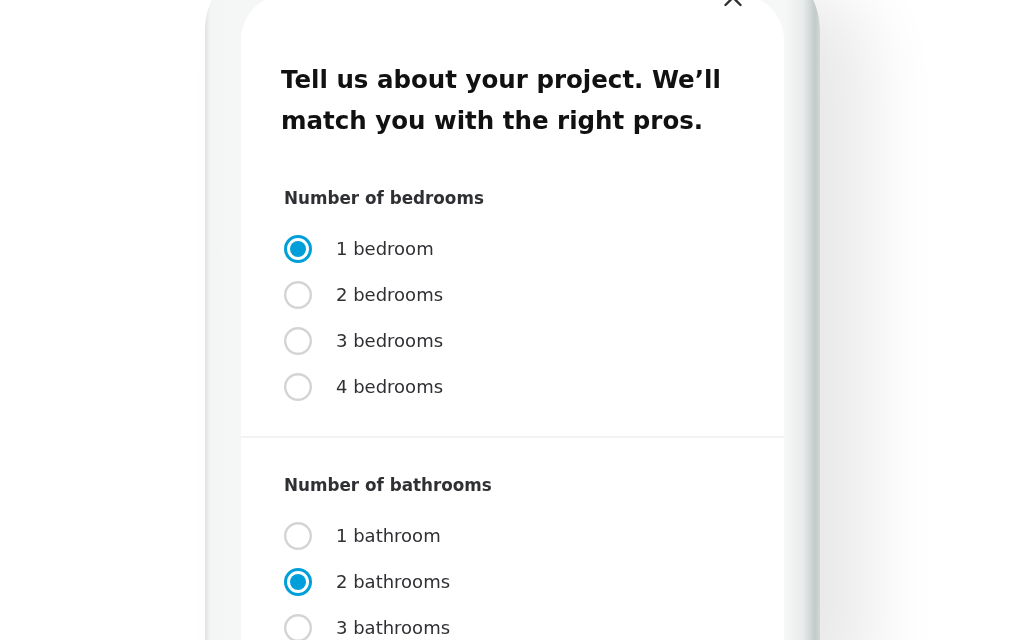  What do you see at coordinates (390, 295) in the screenshot?
I see `option-label: 2 bedrooms` at bounding box center [390, 295].